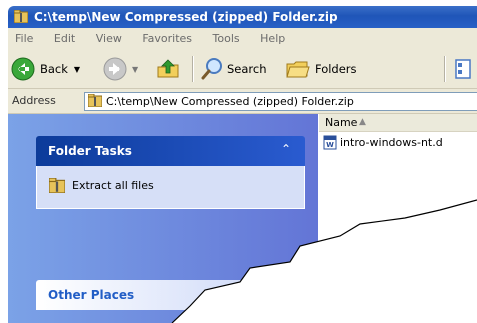  I want to click on menu-favorites: Favorites, so click(167, 39).